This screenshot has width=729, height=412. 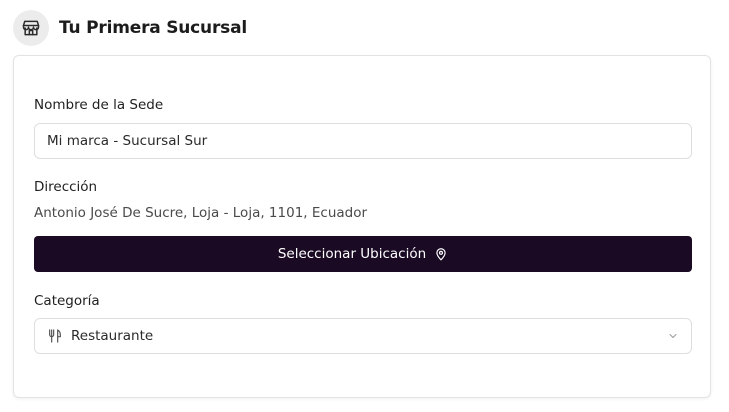 I want to click on page-header: Tu Primera Sucursal, so click(x=130, y=28).